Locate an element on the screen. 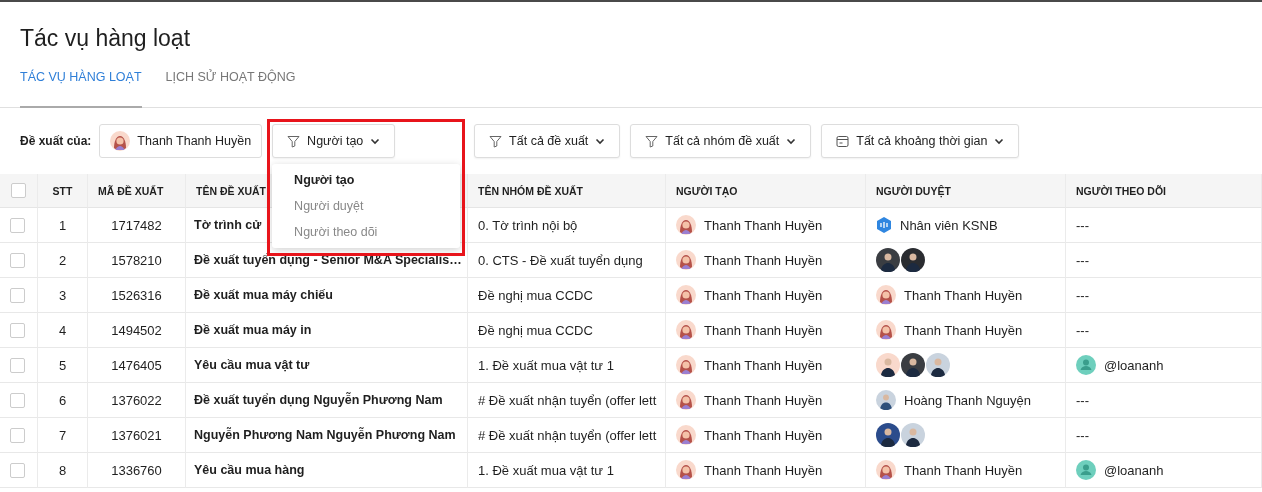 The width and height of the screenshot is (1262, 492). table-cell: 1336760 is located at coordinates (136, 470).